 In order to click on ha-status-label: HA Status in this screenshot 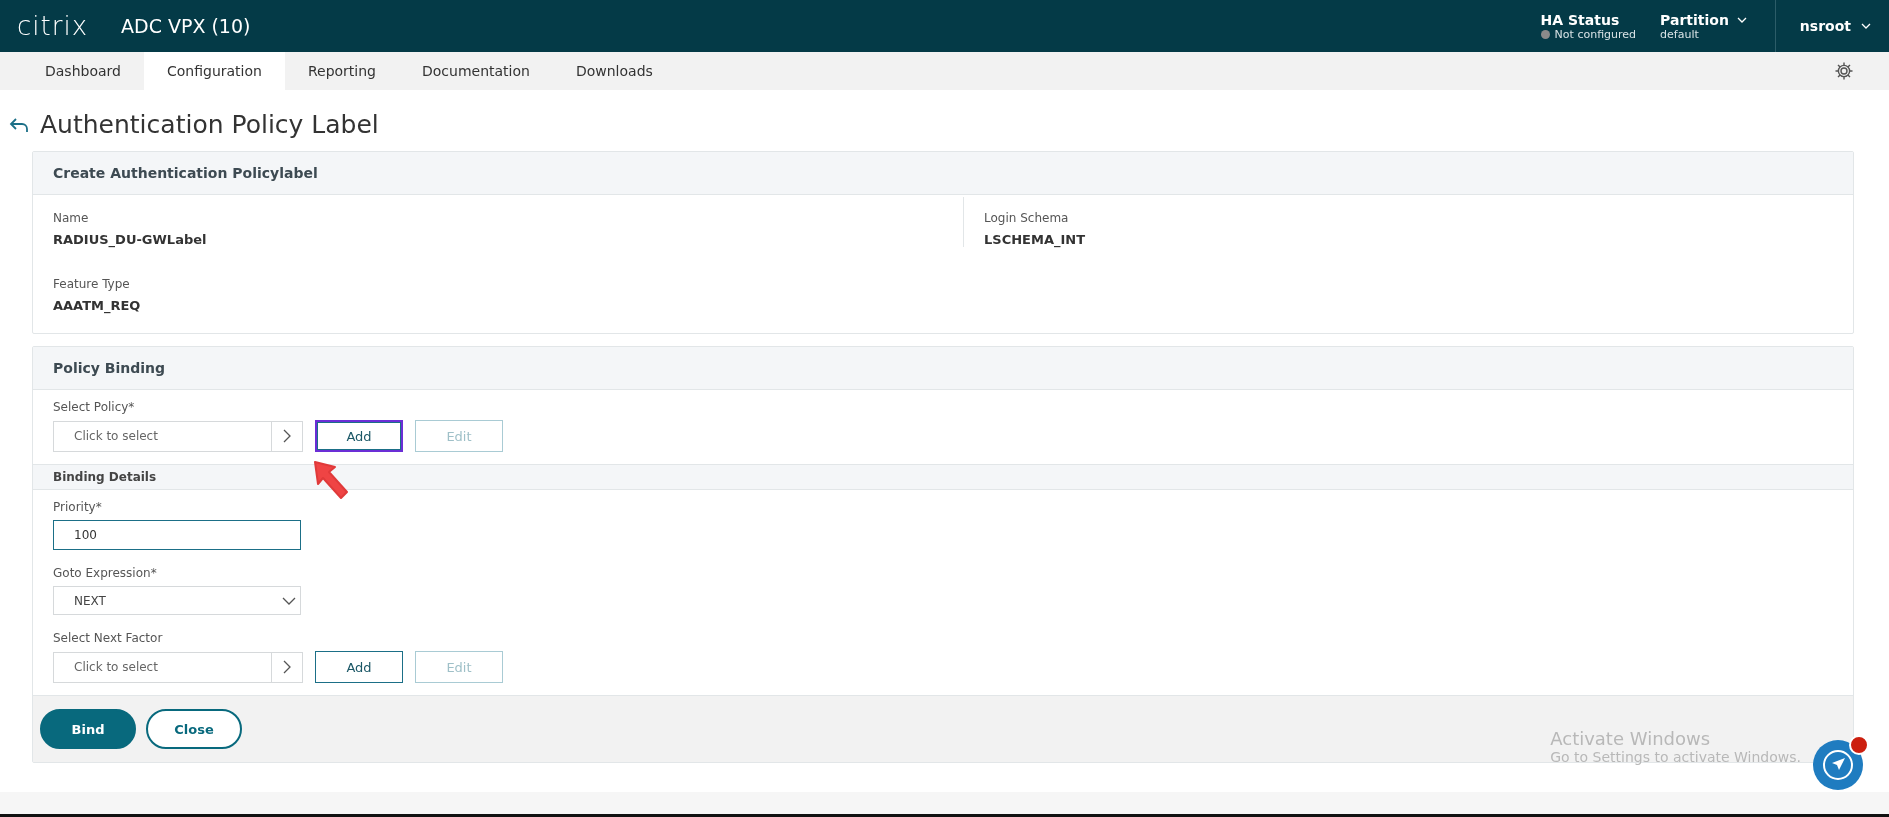, I will do `click(1580, 19)`.